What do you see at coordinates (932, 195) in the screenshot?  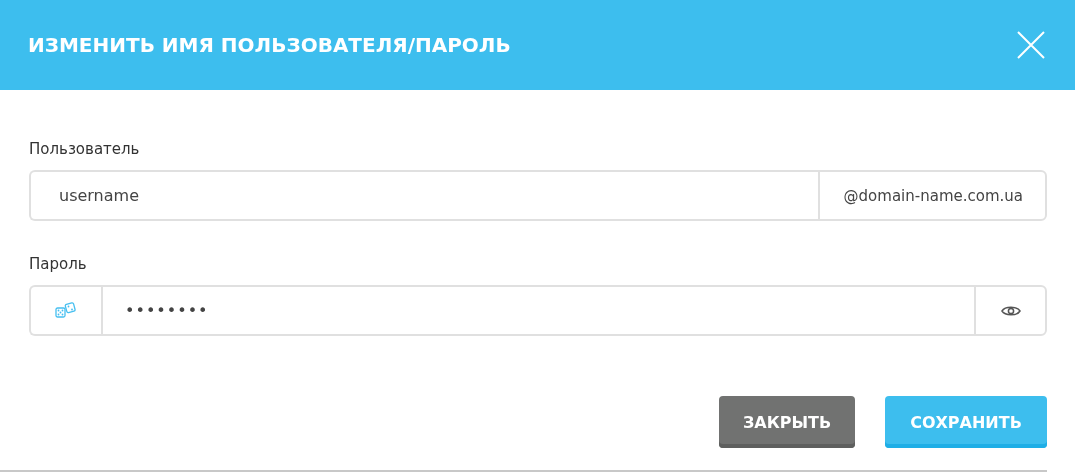 I see `domain-suffix: @domain-name.com.ua` at bounding box center [932, 195].